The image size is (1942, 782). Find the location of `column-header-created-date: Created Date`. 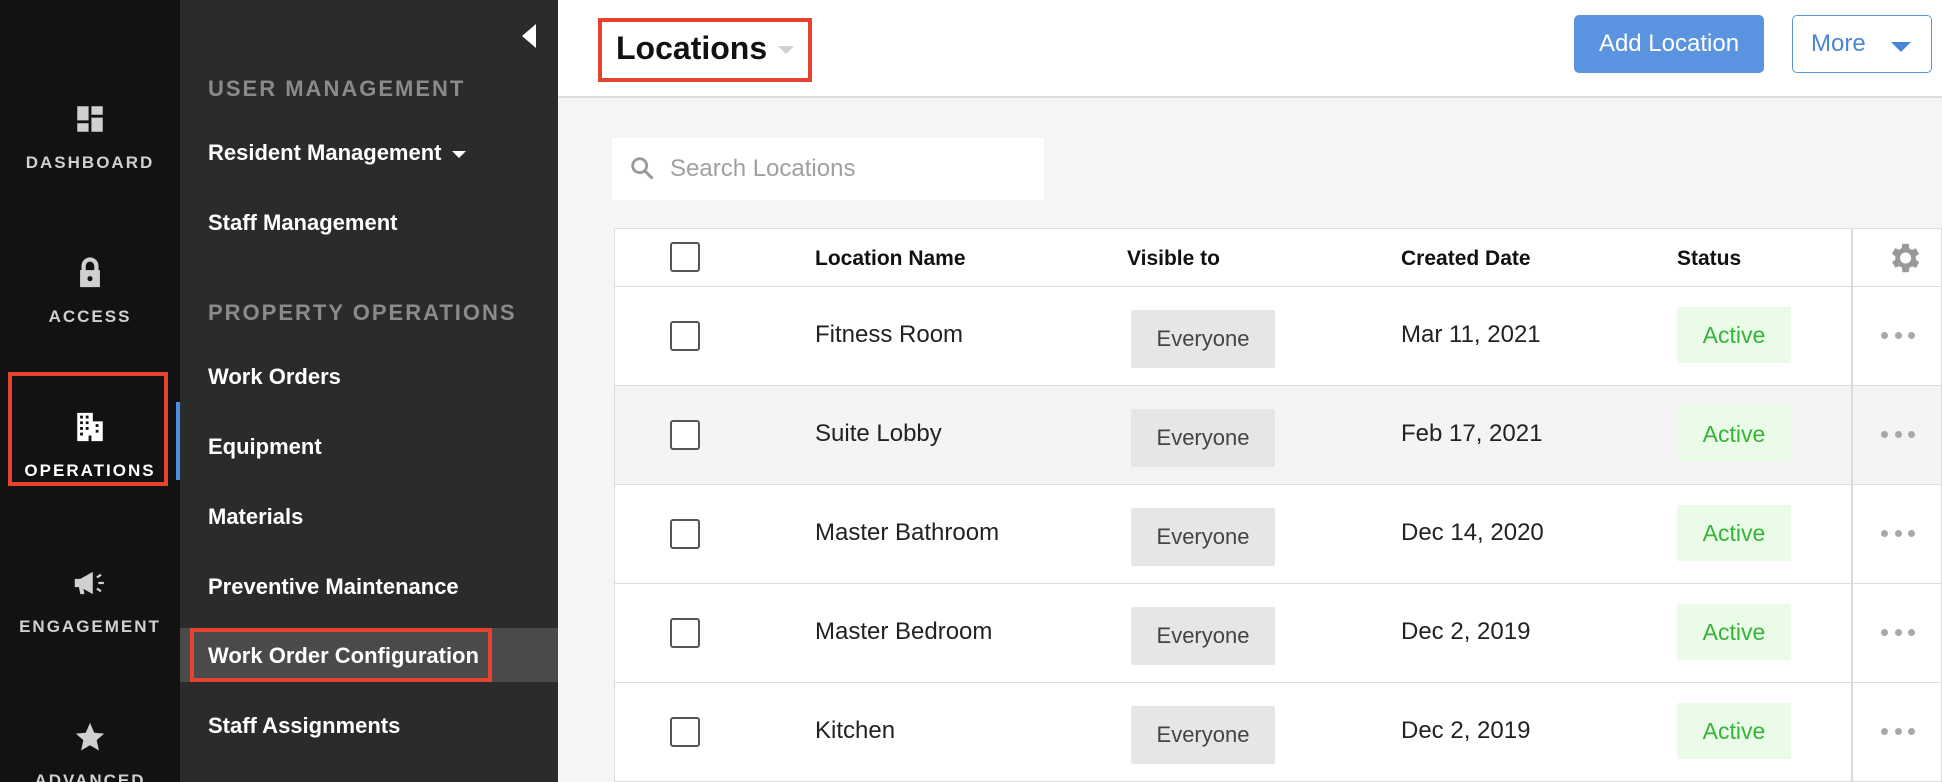

column-header-created-date: Created Date is located at coordinates (1466, 259).